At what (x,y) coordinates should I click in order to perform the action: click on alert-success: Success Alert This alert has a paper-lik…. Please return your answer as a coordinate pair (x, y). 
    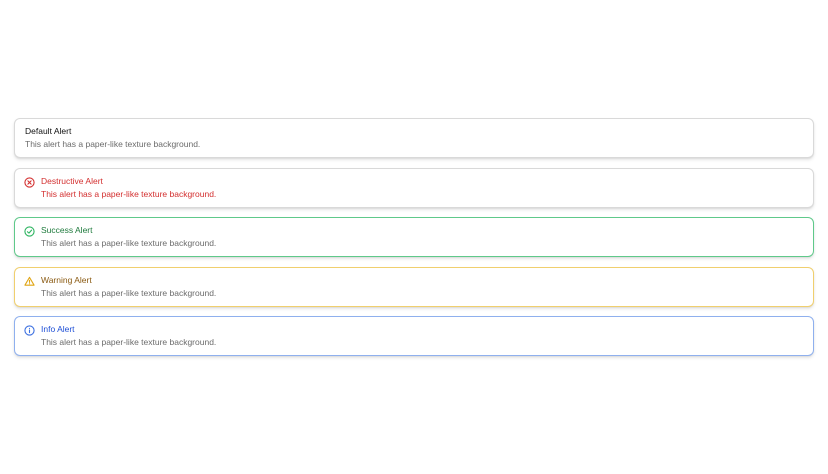
    Looking at the image, I should click on (414, 237).